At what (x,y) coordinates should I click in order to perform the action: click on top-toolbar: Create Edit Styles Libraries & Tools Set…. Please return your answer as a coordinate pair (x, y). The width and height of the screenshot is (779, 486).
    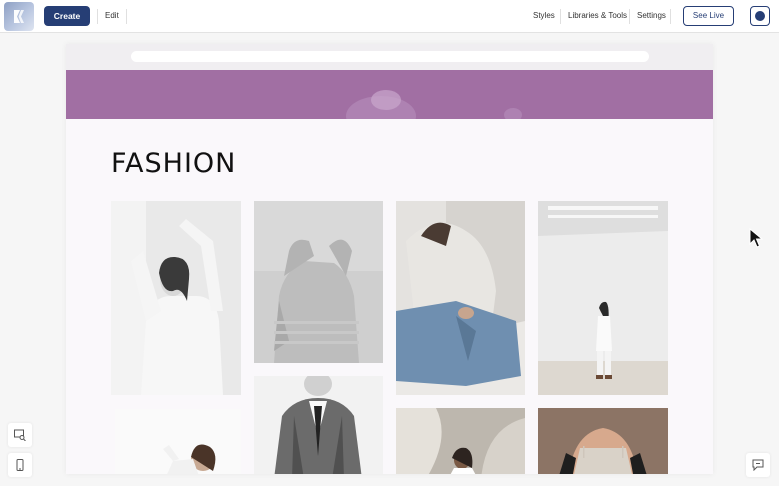
    Looking at the image, I should click on (389, 16).